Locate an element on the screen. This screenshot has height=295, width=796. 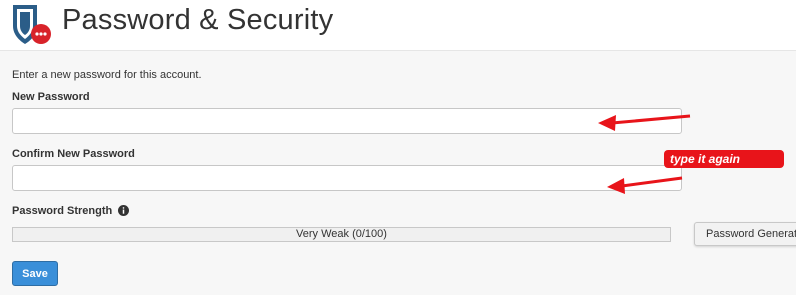
form-intro-text: Enter a new password for this account. is located at coordinates (107, 75).